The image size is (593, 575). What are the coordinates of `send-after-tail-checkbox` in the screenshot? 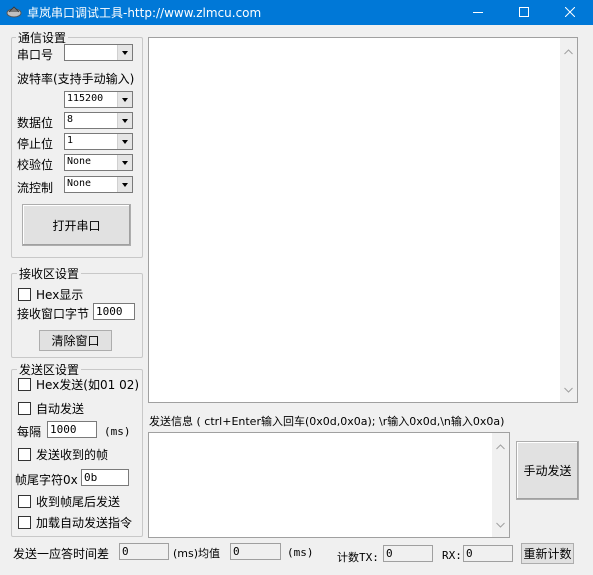 It's located at (24, 501).